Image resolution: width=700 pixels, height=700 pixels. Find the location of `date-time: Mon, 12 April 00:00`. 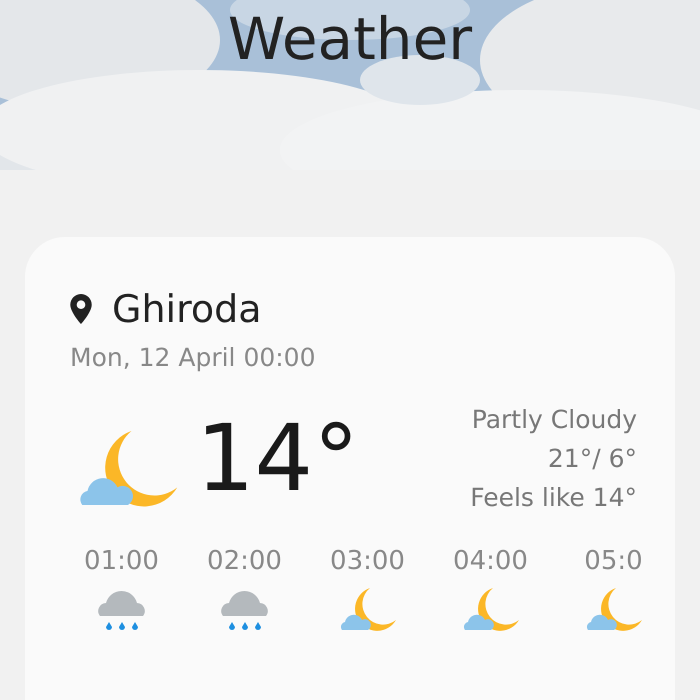

date-time: Mon, 12 April 00:00 is located at coordinates (193, 357).